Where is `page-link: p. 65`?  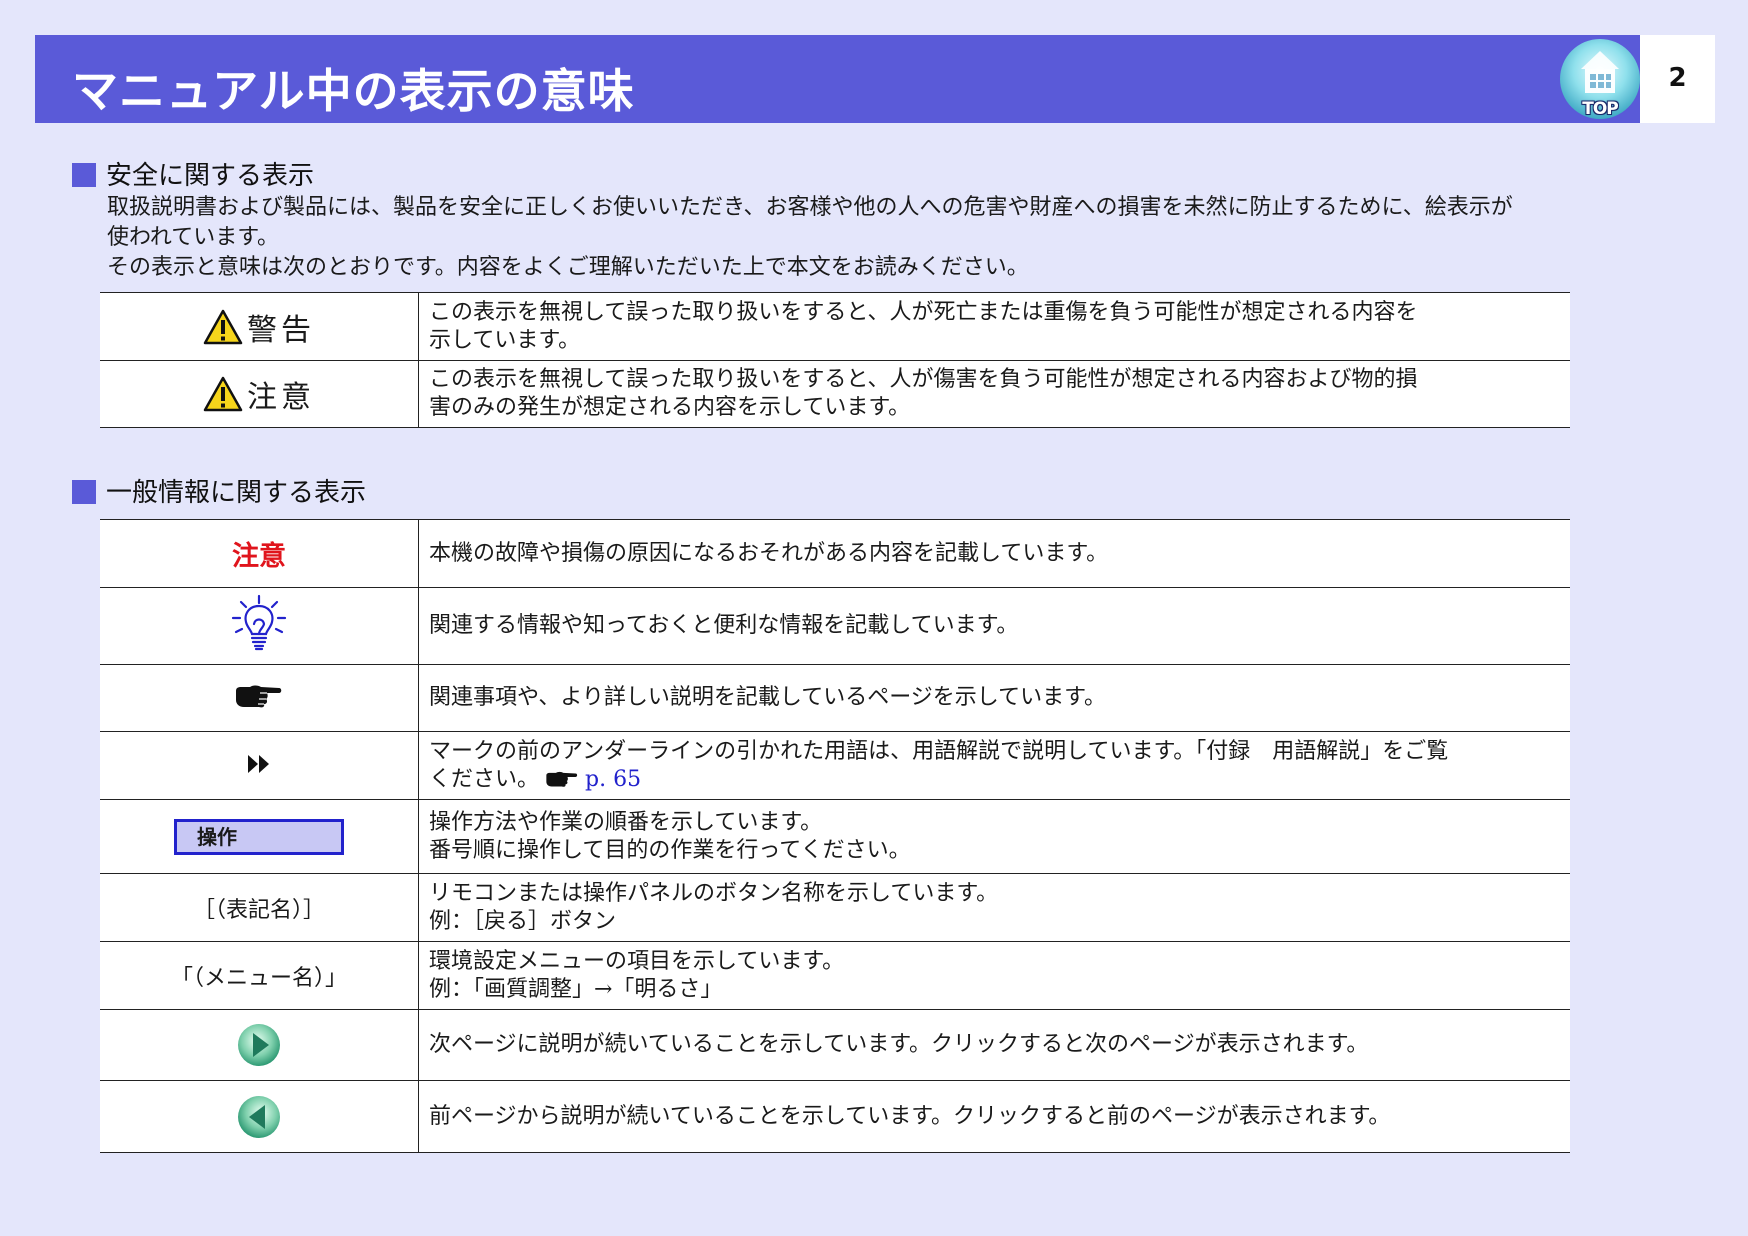 page-link: p. 65 is located at coordinates (613, 779).